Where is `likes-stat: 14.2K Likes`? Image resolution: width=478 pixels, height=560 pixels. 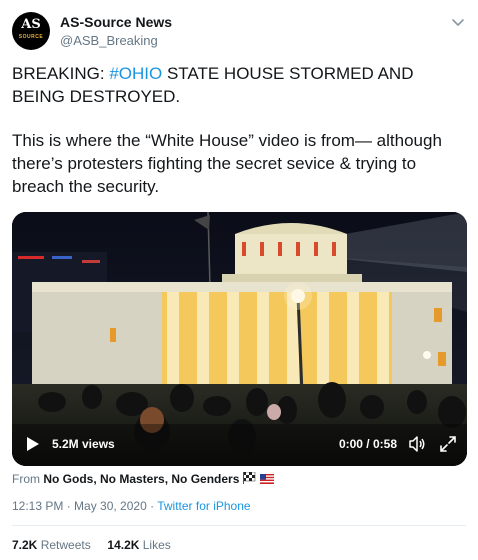
likes-stat: 14.2K Likes is located at coordinates (138, 545).